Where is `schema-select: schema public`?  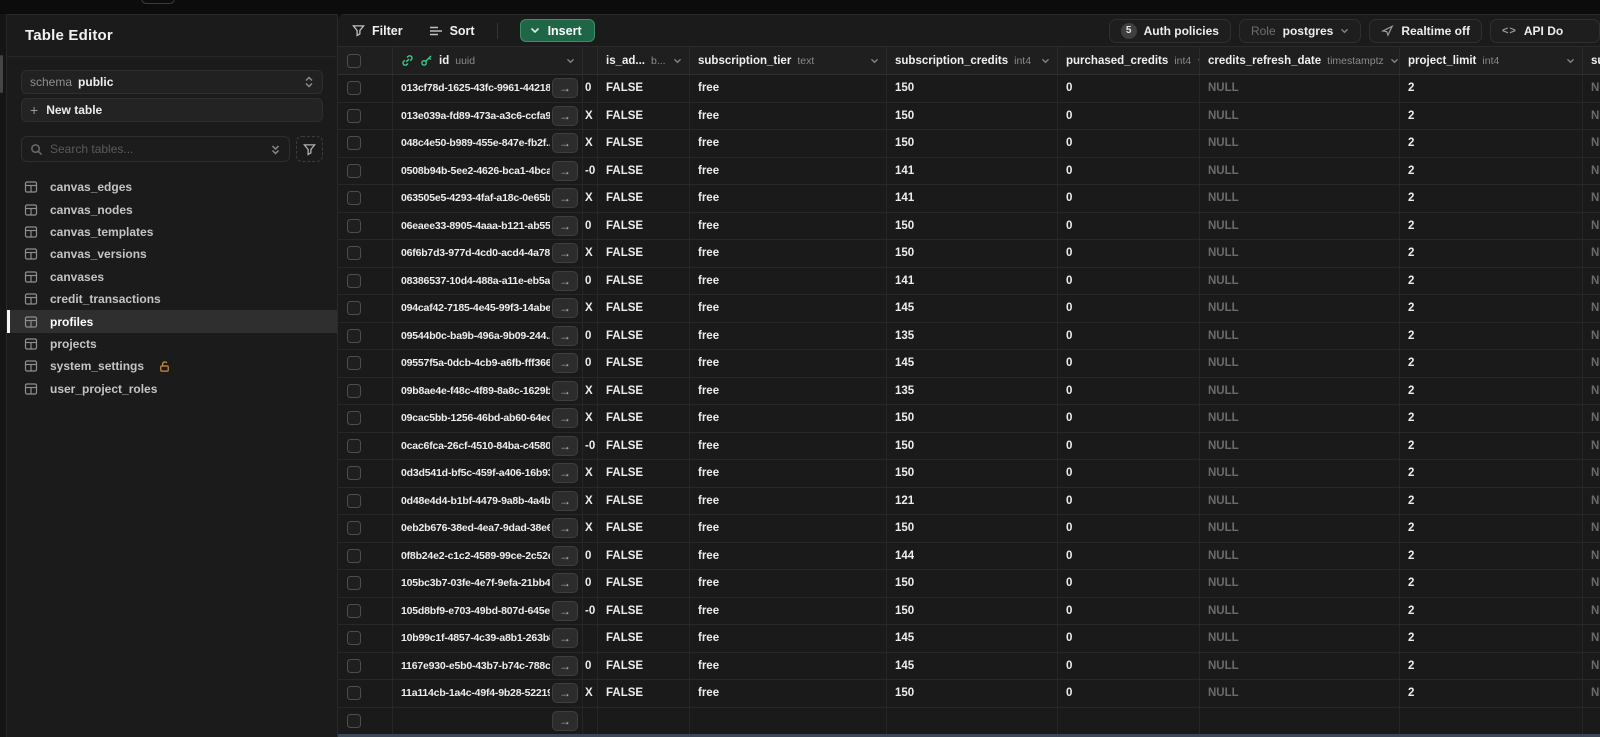 schema-select: schema public is located at coordinates (172, 82).